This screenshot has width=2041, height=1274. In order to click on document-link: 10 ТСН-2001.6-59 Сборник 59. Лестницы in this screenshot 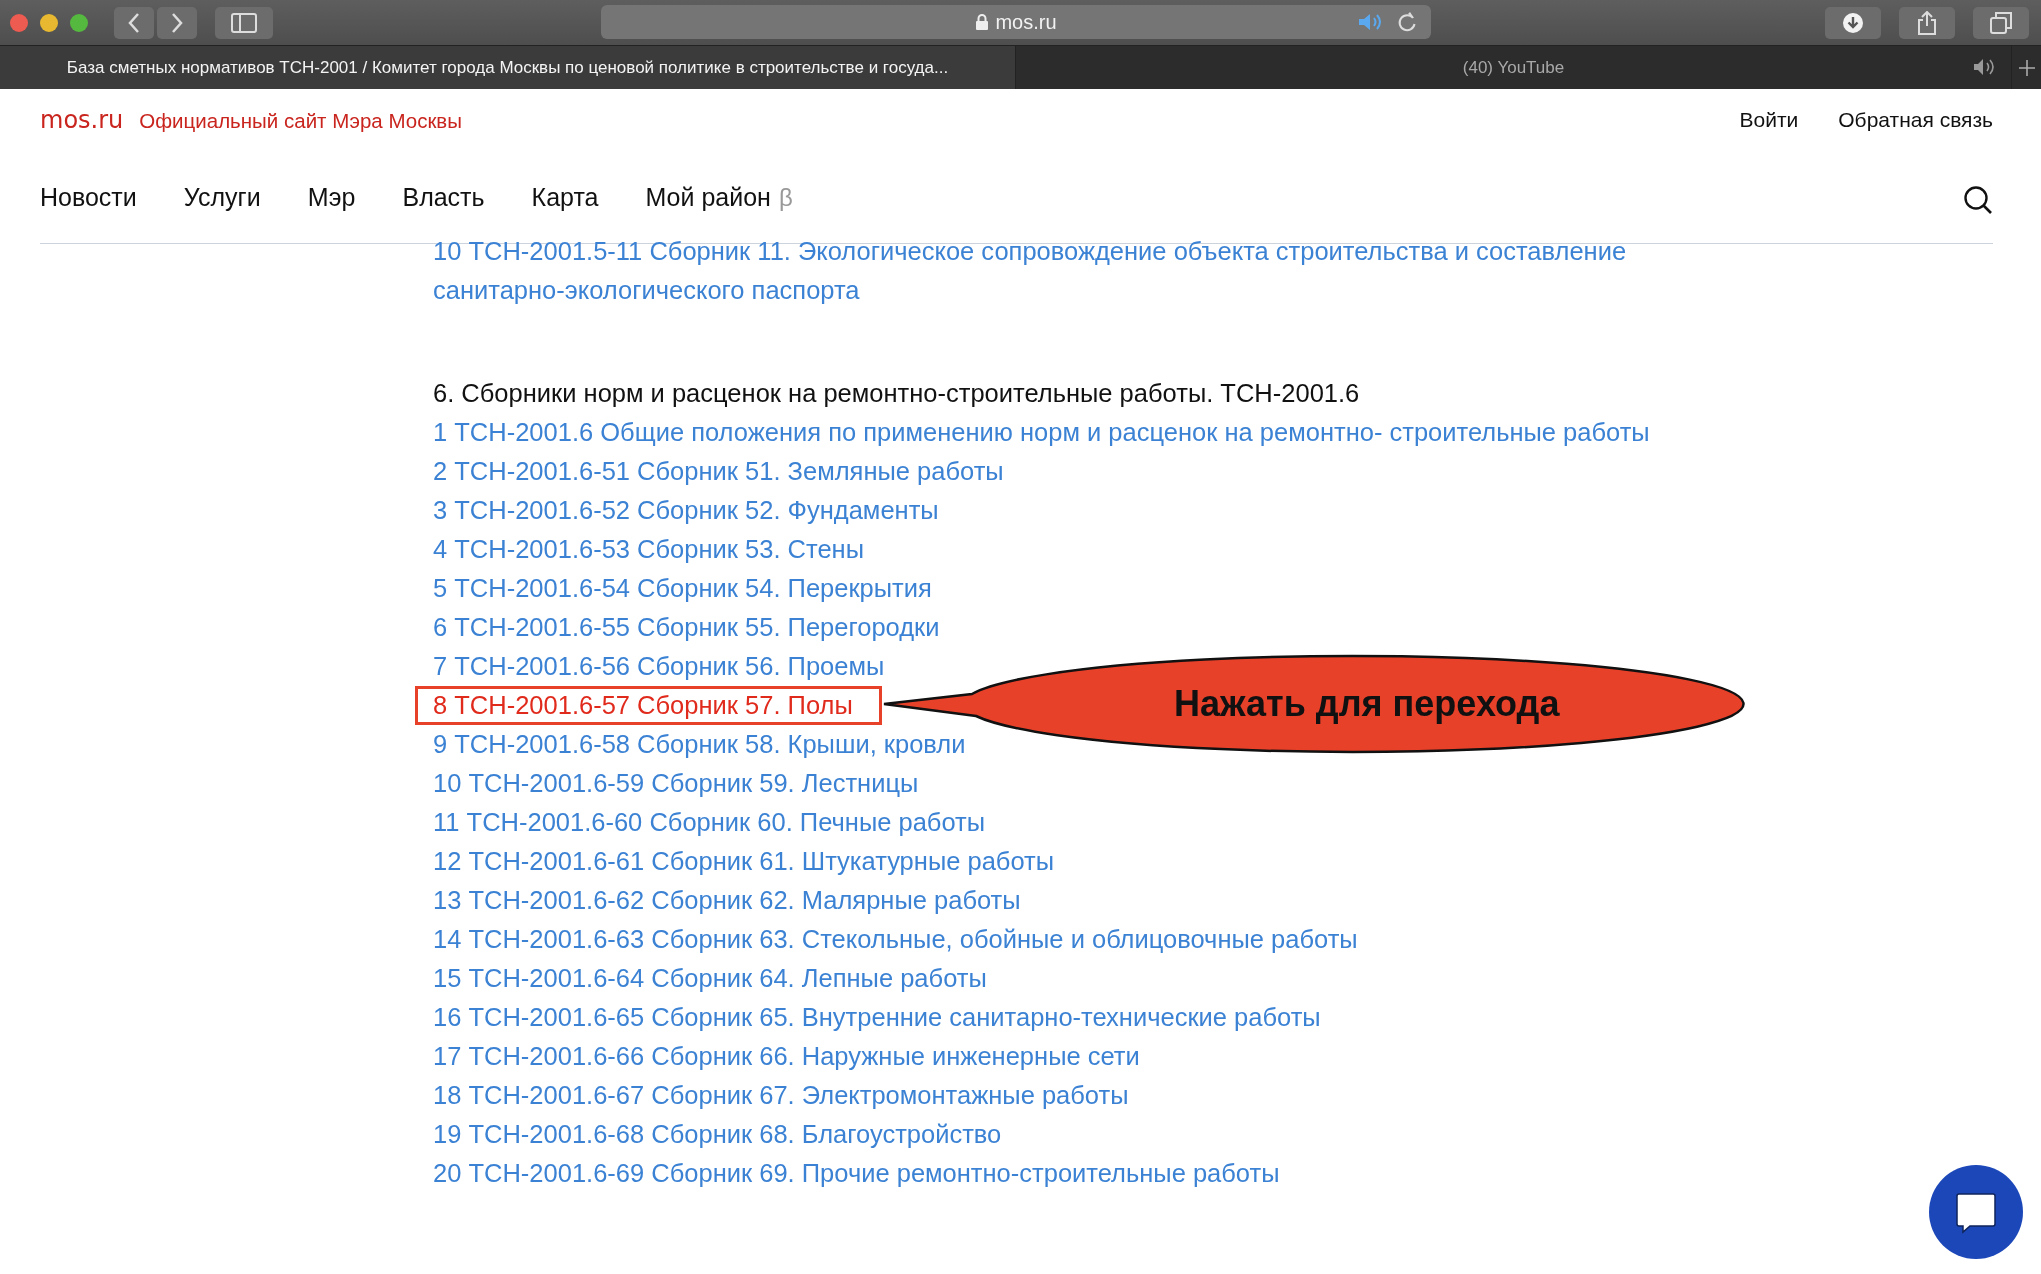, I will do `click(676, 783)`.